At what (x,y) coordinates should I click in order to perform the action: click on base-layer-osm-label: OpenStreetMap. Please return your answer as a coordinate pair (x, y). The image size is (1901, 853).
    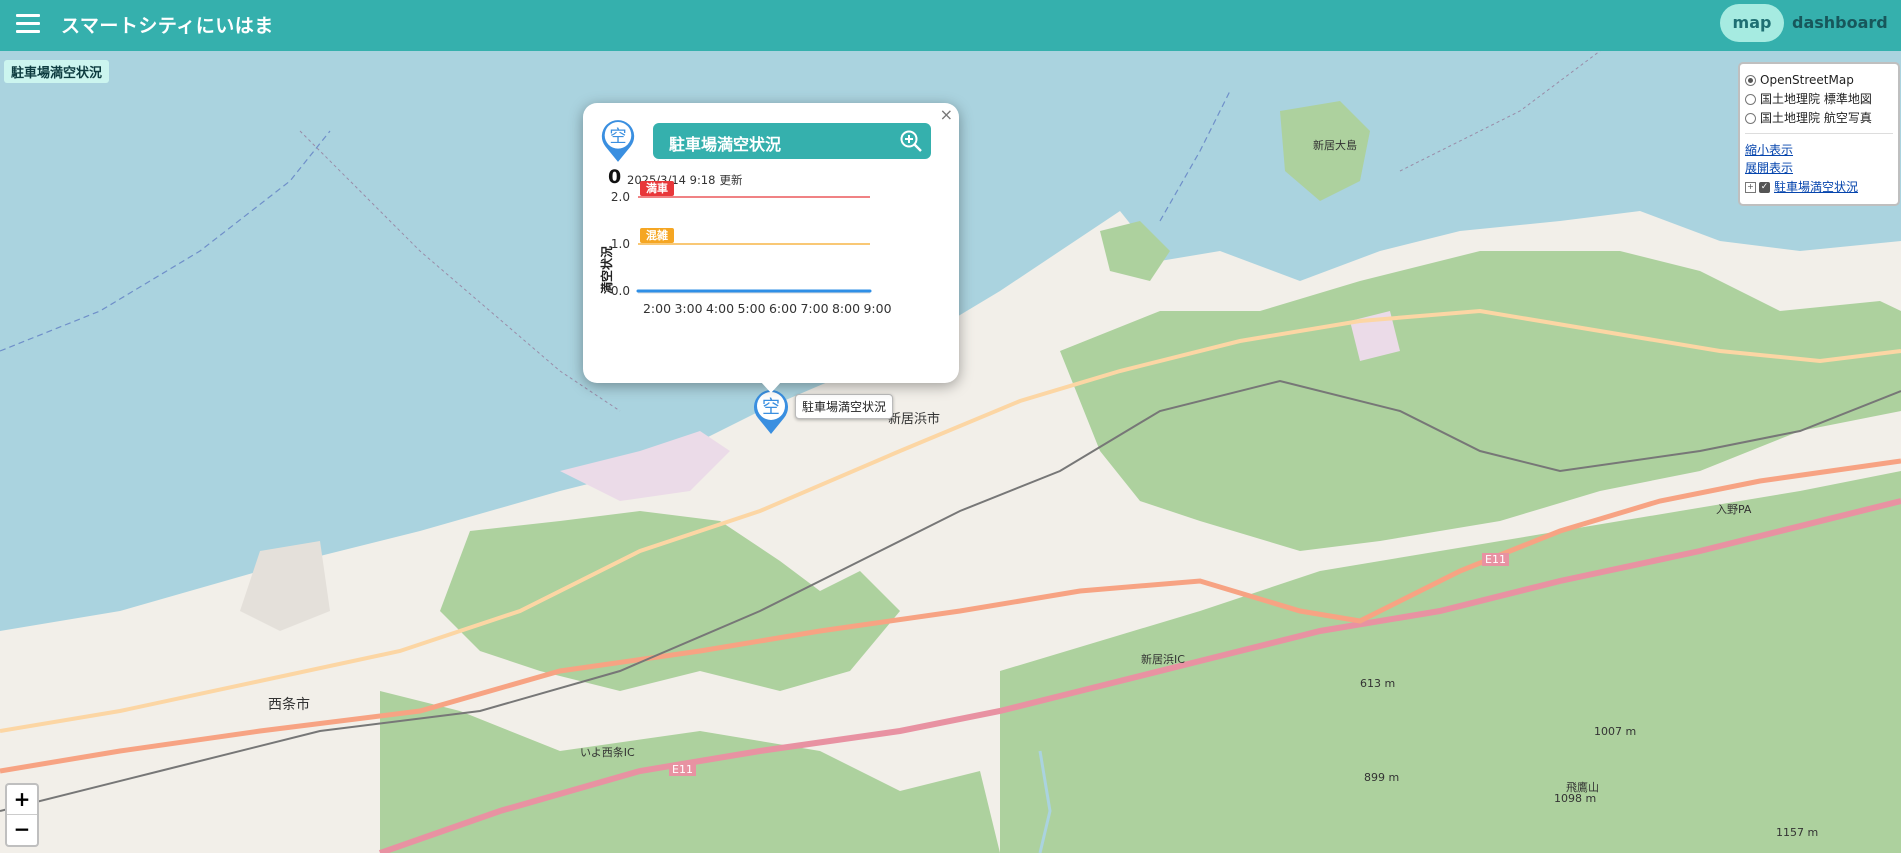
    Looking at the image, I should click on (1807, 80).